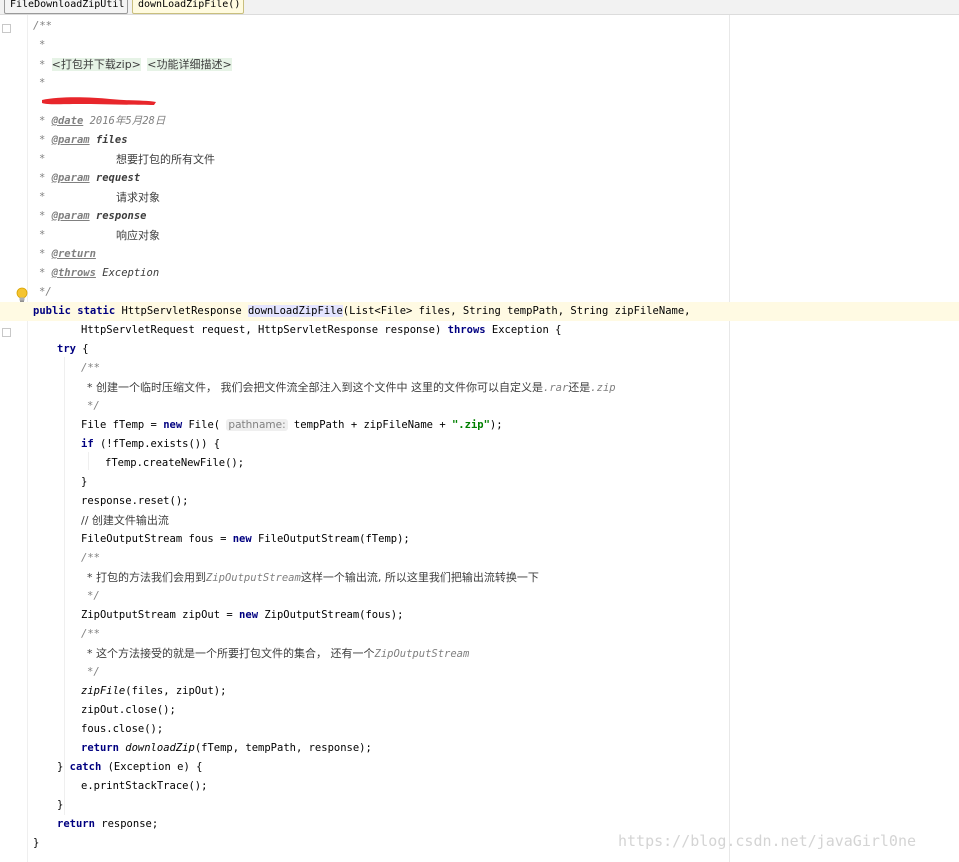 This screenshot has height=862, width=959. Describe the element at coordinates (130, 767) in the screenshot. I see `code-line: } catch (Exception e) {` at that location.